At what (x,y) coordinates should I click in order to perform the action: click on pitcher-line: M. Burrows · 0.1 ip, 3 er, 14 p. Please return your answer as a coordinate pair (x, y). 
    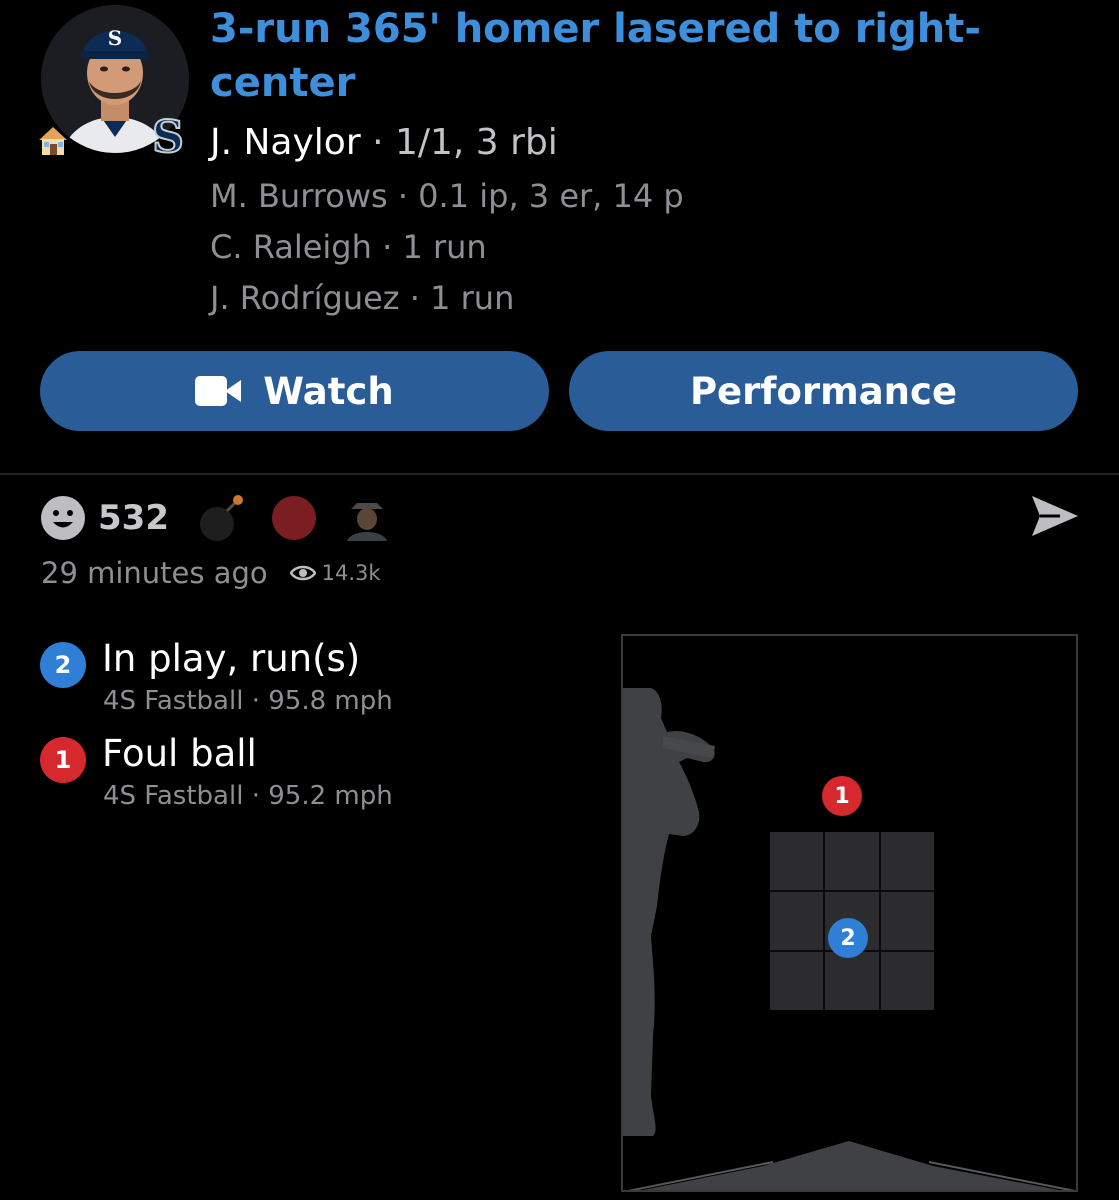
    Looking at the image, I should click on (447, 196).